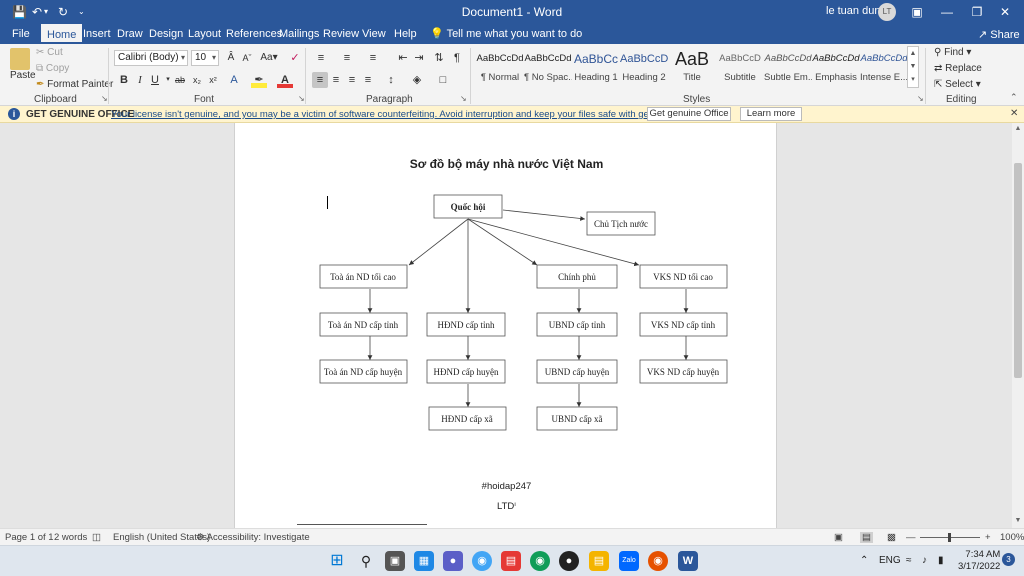 The height and width of the screenshot is (576, 1024). I want to click on format-painter-button: ✒ Format Painter, so click(74, 84).